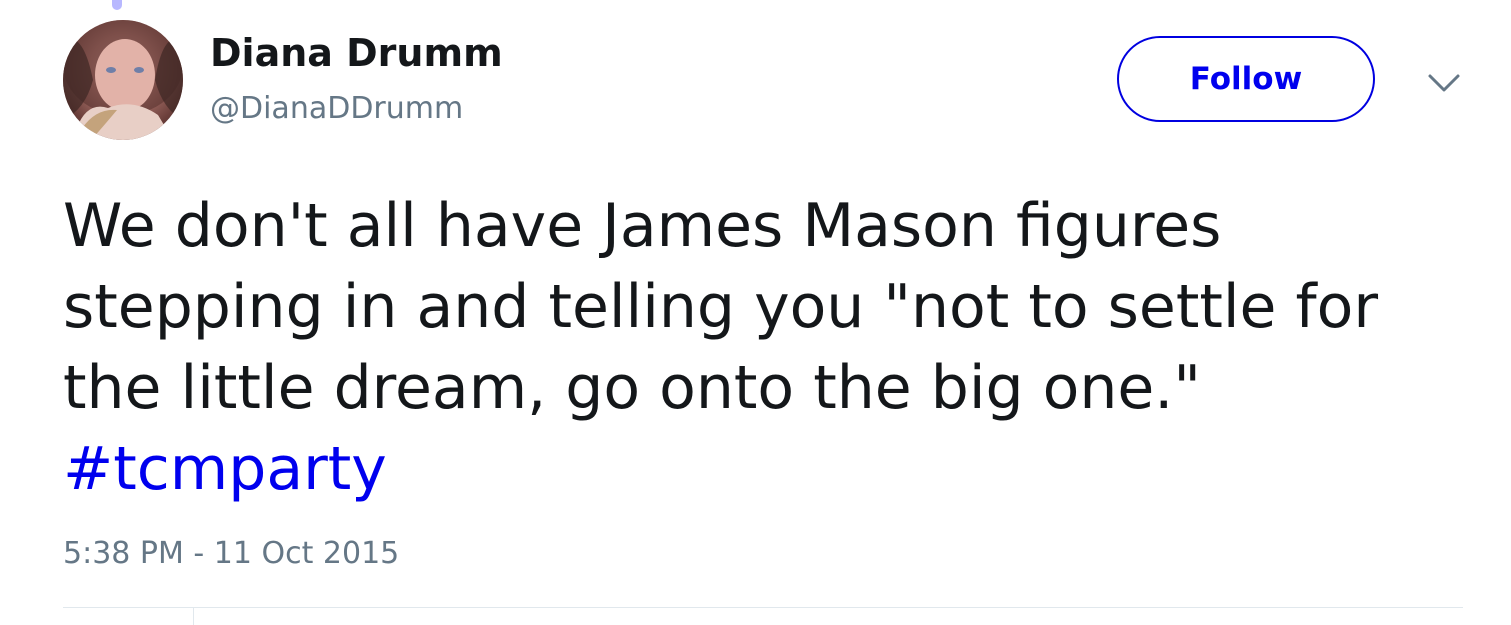 Image resolution: width=1511 pixels, height=625 pixels. Describe the element at coordinates (642, 226) in the screenshot. I see `tweet-text-line: We don't all have James Mason figures` at that location.